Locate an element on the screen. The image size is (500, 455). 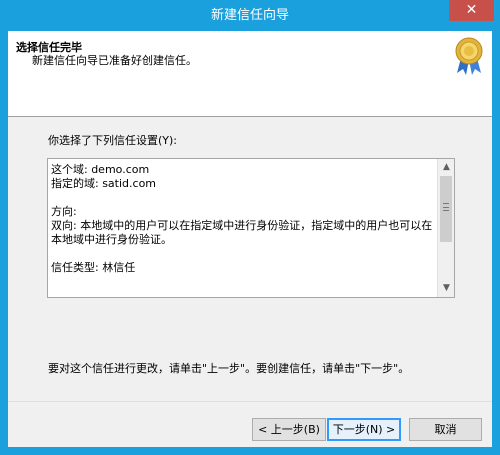
window-title: 新建信任向导 is located at coordinates (249, 15).